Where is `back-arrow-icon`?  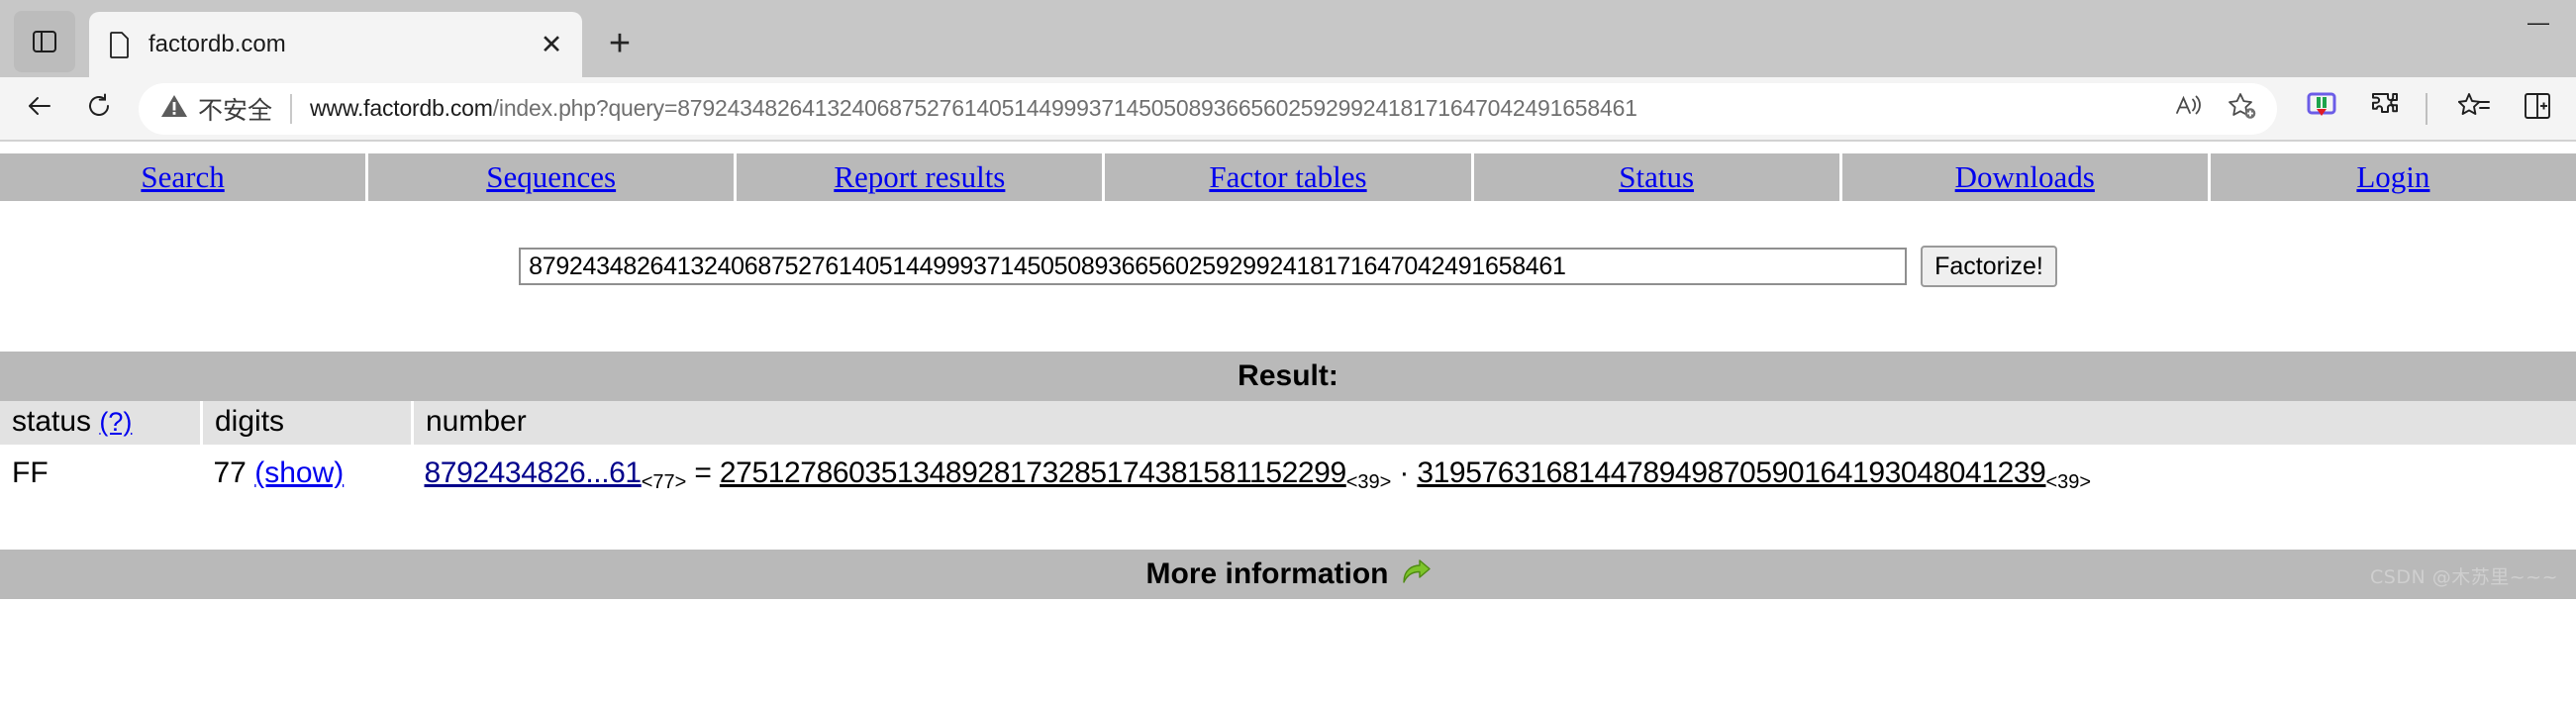 back-arrow-icon is located at coordinates (39, 108).